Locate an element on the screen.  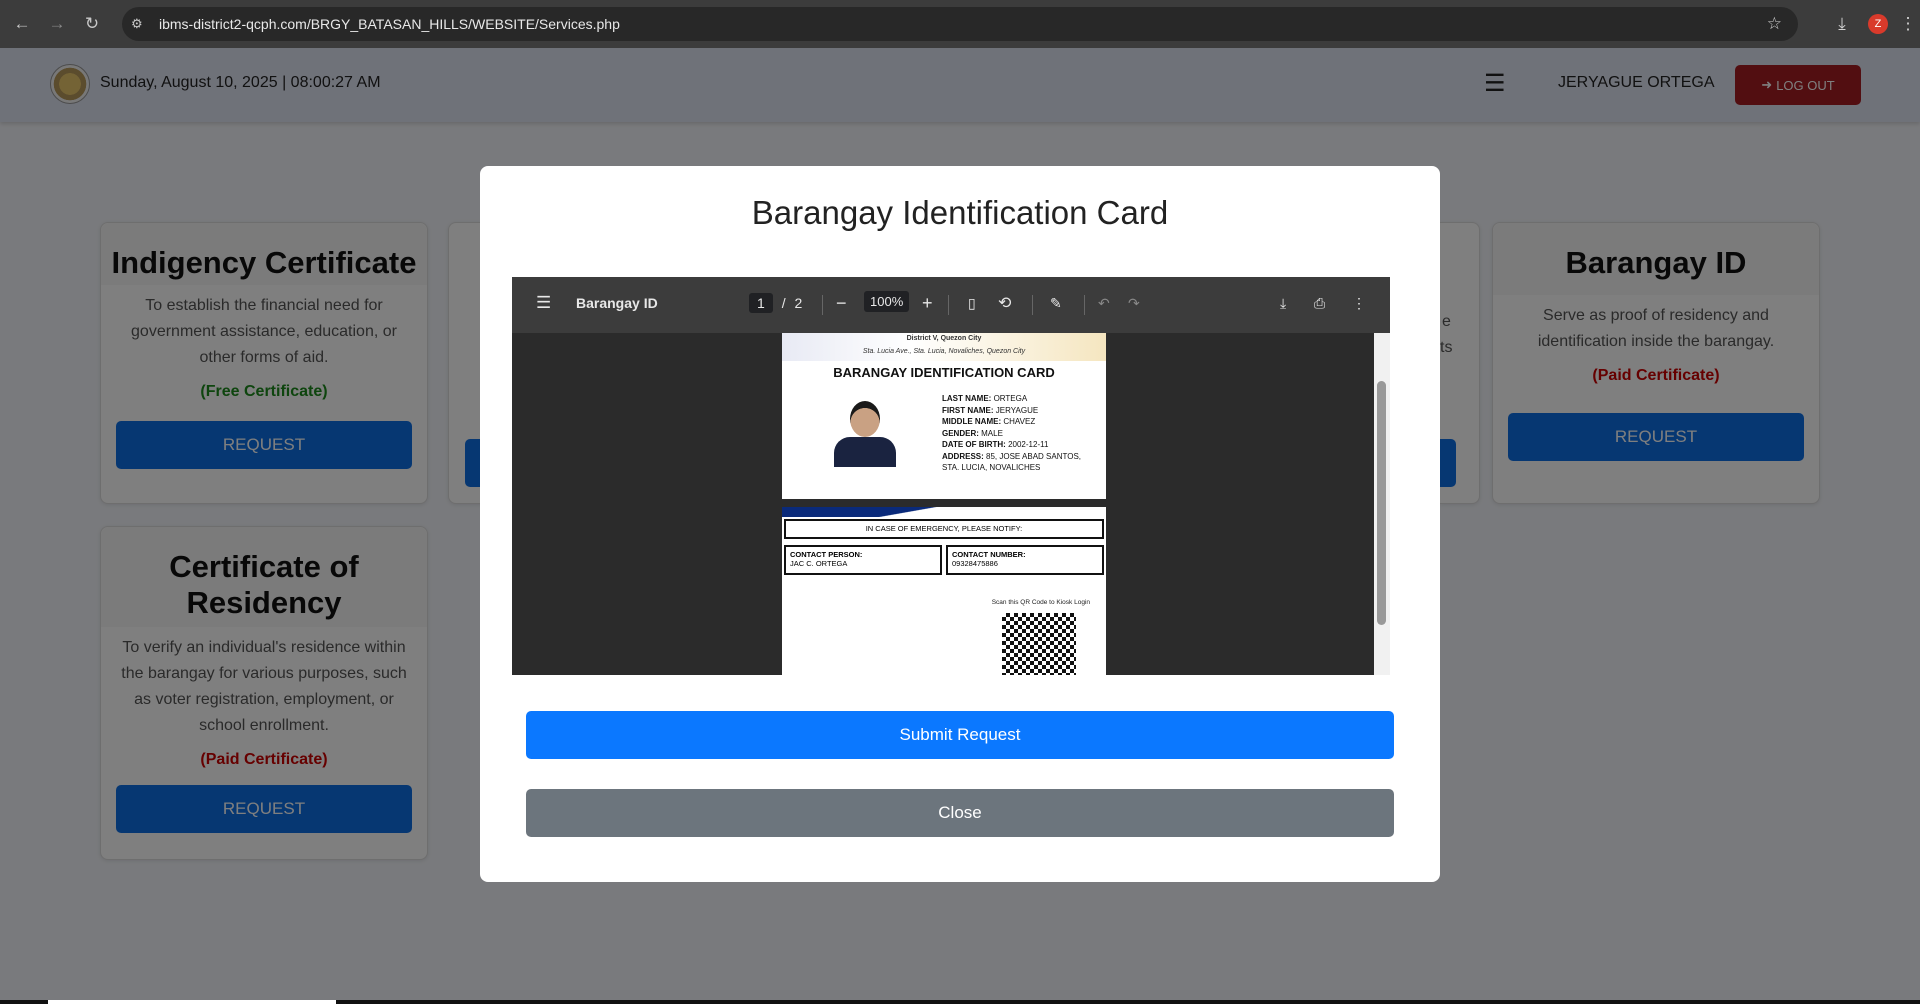
middle-name-value: CHAVEZ is located at coordinates (1019, 421).